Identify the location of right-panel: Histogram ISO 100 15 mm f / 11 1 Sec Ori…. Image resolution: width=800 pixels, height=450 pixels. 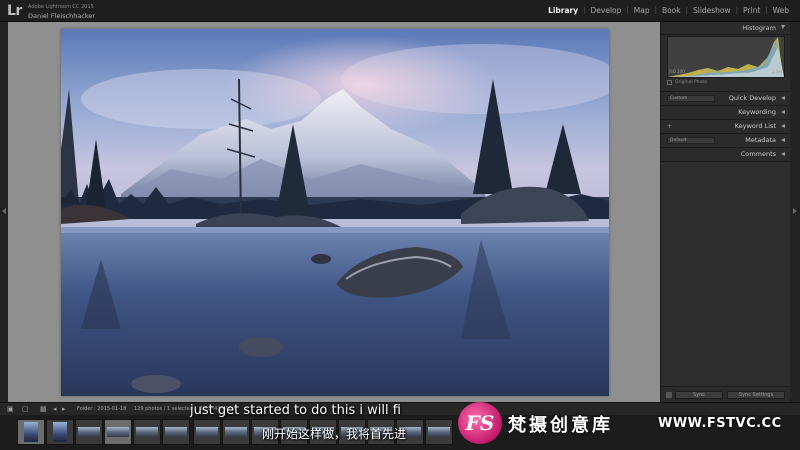
(725, 212).